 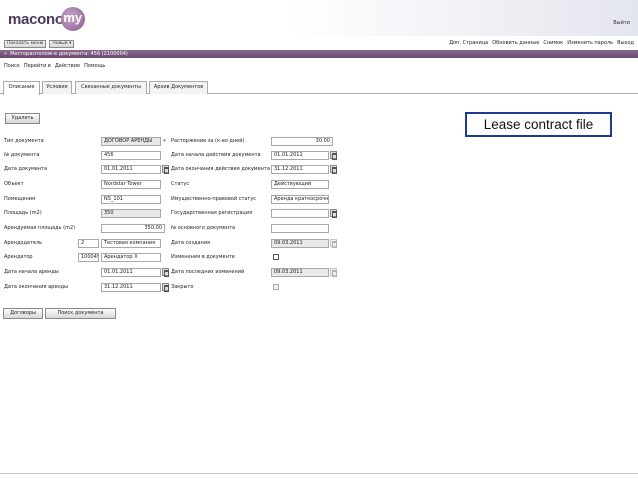 I want to click on tab-document-archive: Архив Документов, so click(x=178, y=87).